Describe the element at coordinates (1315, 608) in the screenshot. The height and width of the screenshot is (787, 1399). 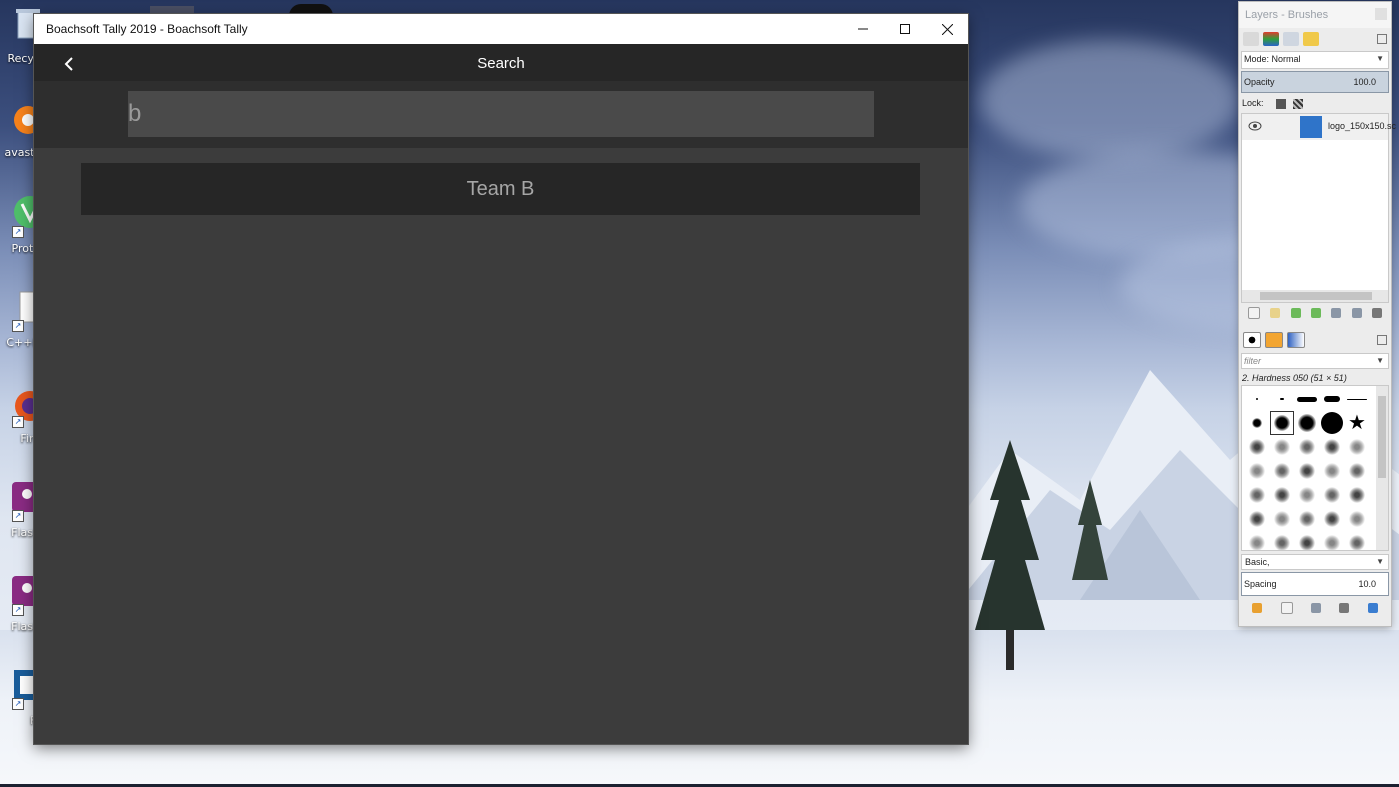
I see `duplicate-brush-icon` at that location.